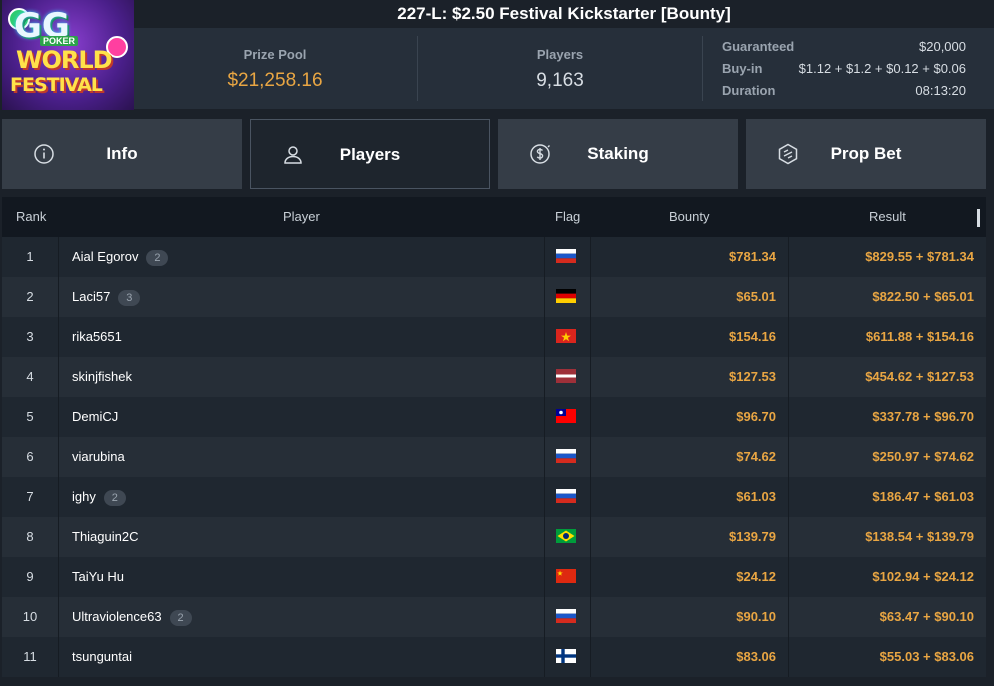 The height and width of the screenshot is (686, 994). I want to click on player-cell: skinjfishek, so click(102, 377).